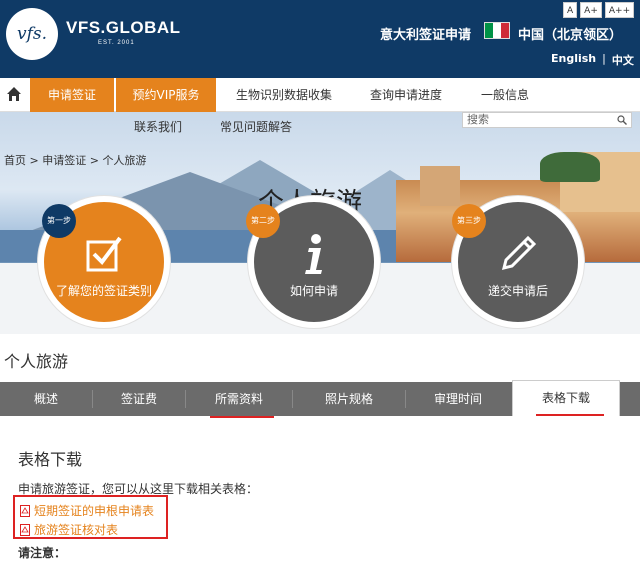 The image size is (640, 569). Describe the element at coordinates (32, 34) in the screenshot. I see `vfs-logo: vfs.` at that location.